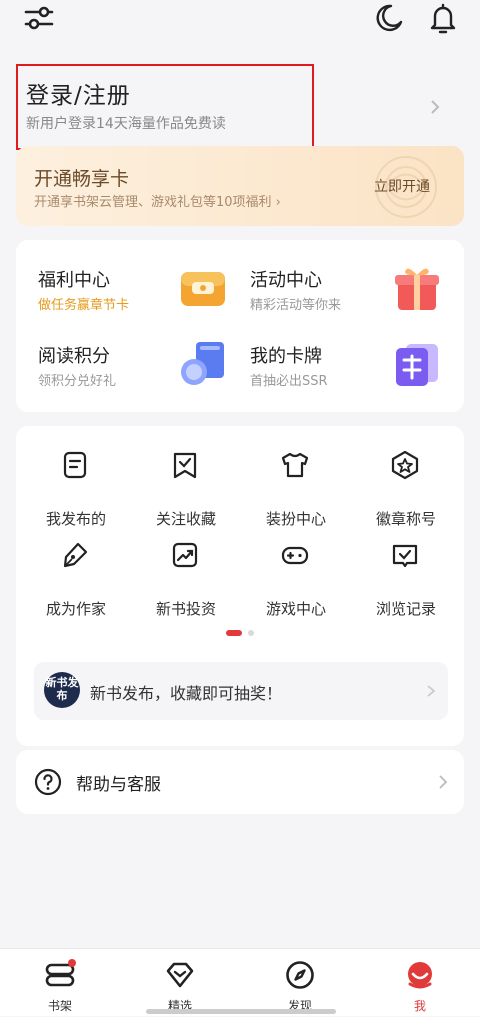 This screenshot has height=1017, width=480. I want to click on tab-label: 我, so click(419, 1006).